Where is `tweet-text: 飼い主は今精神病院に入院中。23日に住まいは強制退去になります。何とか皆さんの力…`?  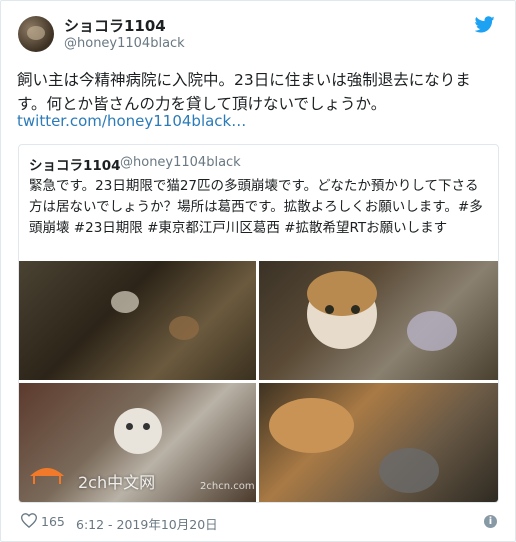
tweet-text: 飼い主は今精神病院に入院中。23日に住まいは強制退去になります。何とか皆さんの力… is located at coordinates (244, 92).